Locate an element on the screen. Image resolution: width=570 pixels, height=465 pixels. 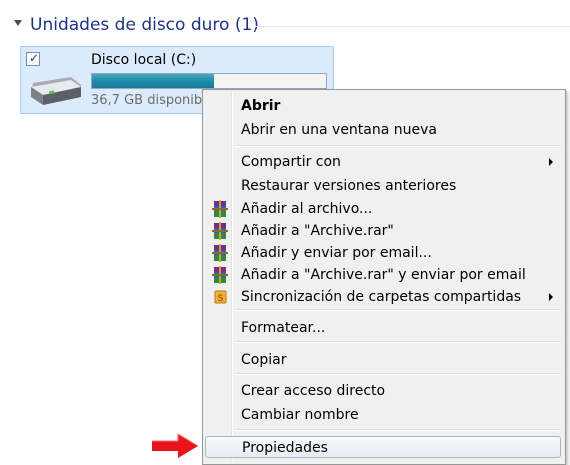
hard-drive-icon is located at coordinates (56, 91).